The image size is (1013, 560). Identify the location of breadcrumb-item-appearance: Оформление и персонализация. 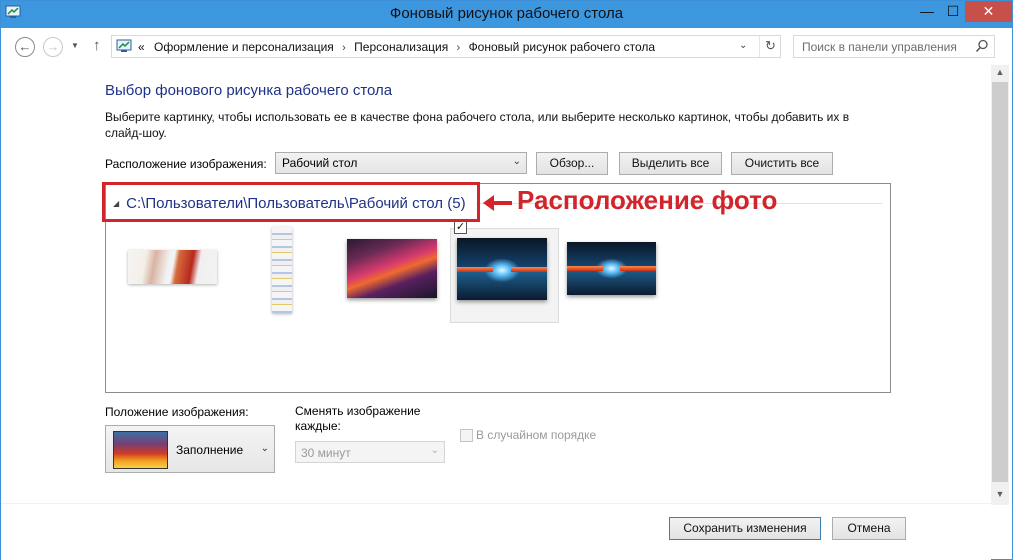
(244, 47).